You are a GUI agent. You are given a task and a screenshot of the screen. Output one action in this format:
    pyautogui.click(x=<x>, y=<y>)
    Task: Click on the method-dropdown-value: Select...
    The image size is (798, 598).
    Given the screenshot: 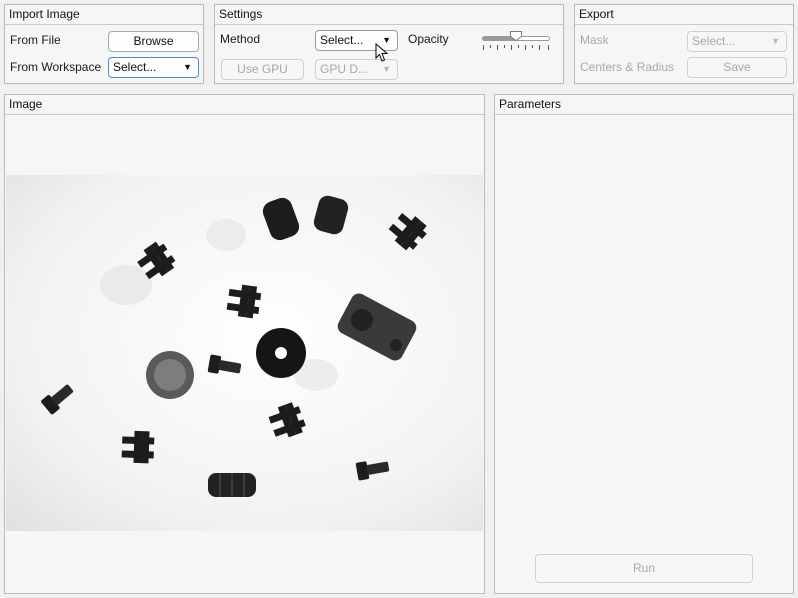 What is the action you would take?
    pyautogui.click(x=342, y=40)
    